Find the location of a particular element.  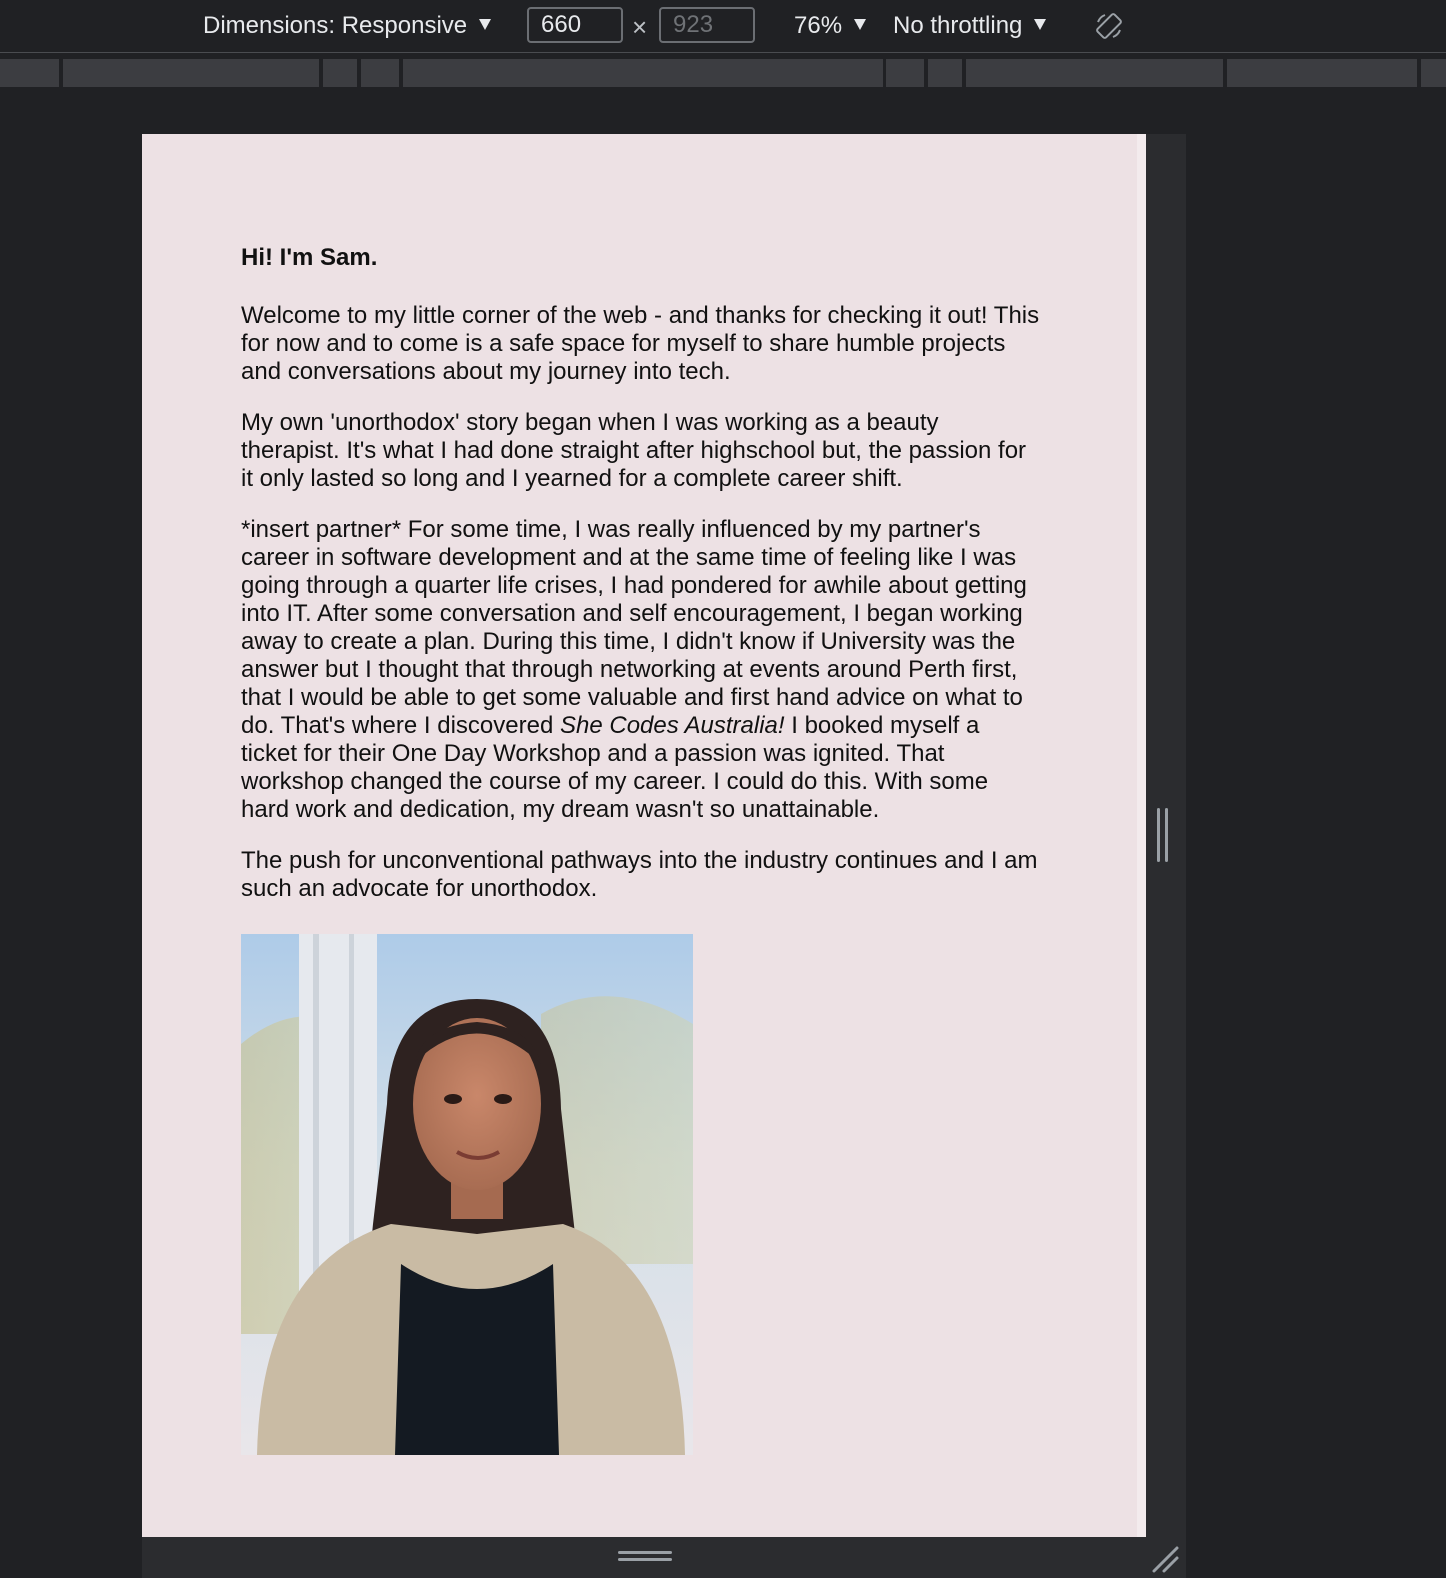

vertical-scrollbar is located at coordinates (1141, 835).